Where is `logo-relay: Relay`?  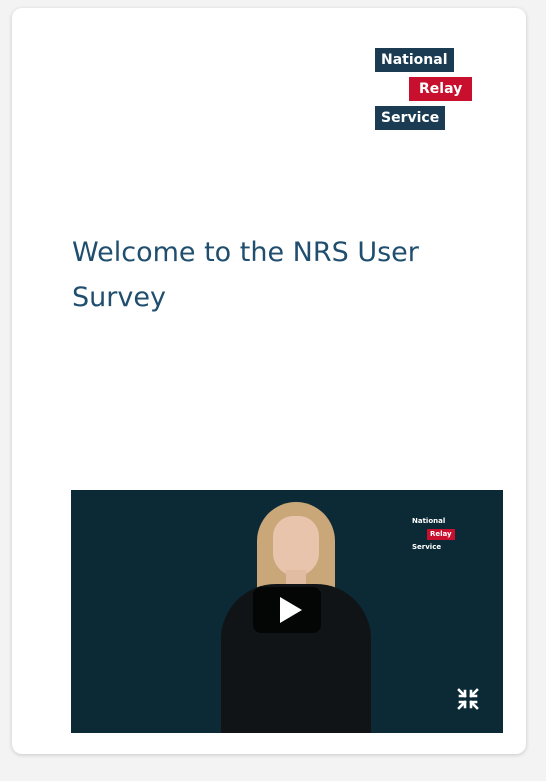 logo-relay: Relay is located at coordinates (441, 89).